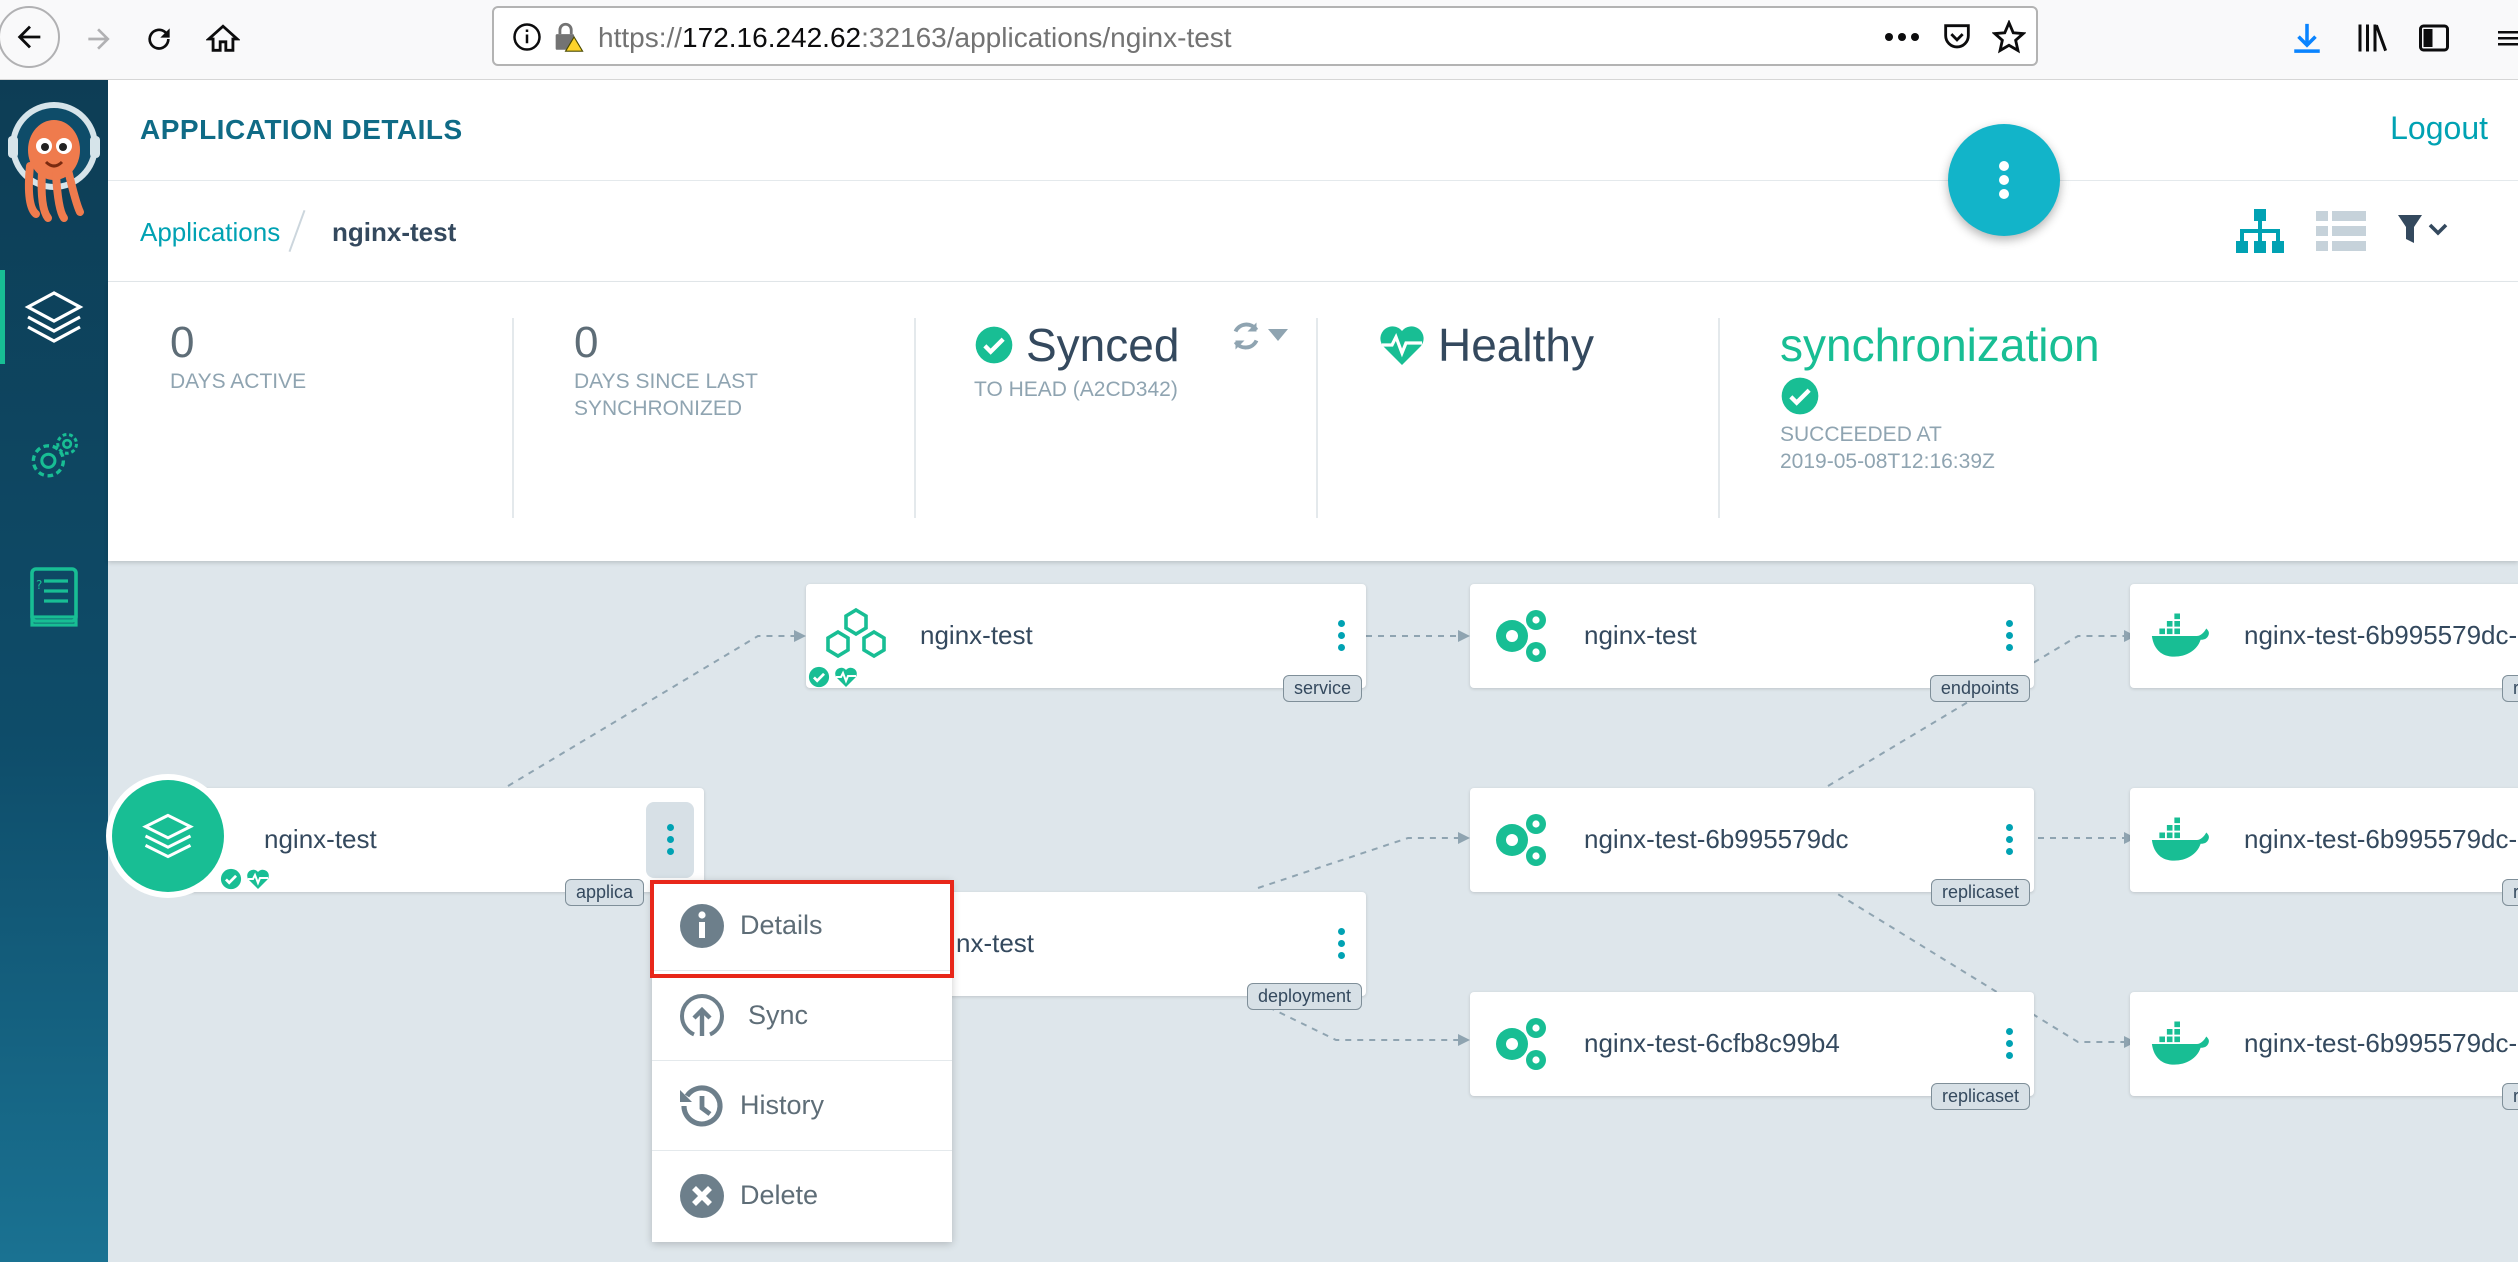 The height and width of the screenshot is (1262, 2518). What do you see at coordinates (297, 231) in the screenshot?
I see `breadcrumb-separator` at bounding box center [297, 231].